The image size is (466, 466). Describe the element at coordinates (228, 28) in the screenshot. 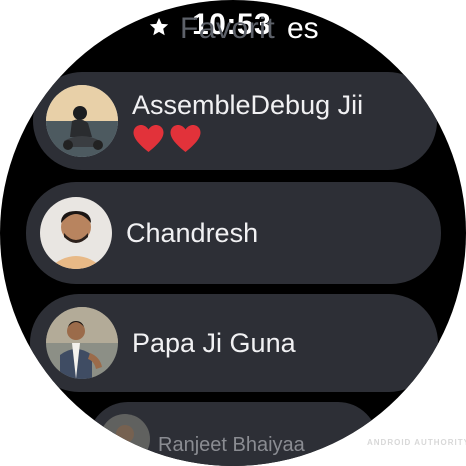

I see `screen-title-ghost: Favorit` at that location.